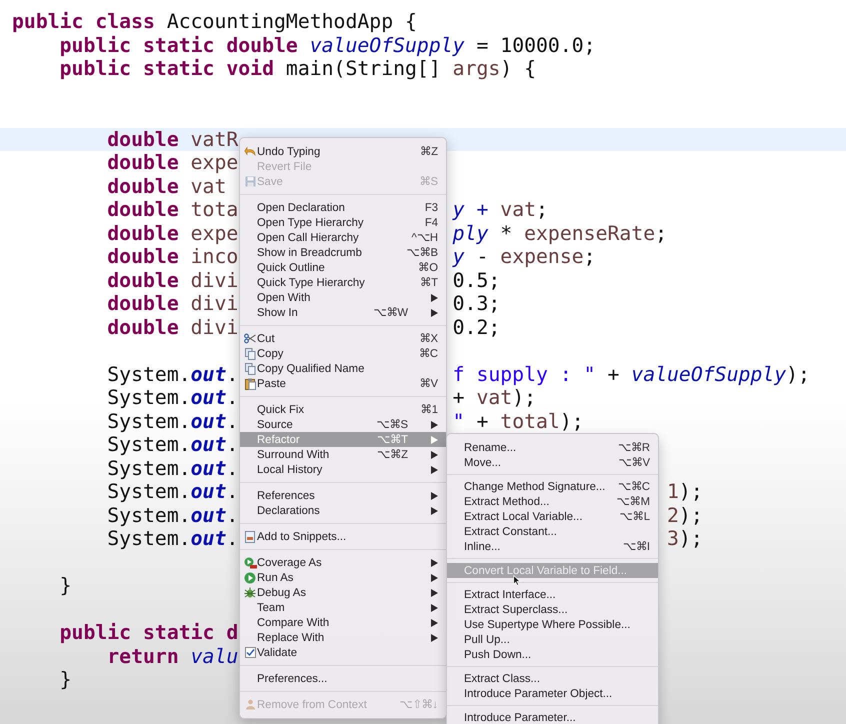 The width and height of the screenshot is (846, 724). Describe the element at coordinates (518, 68) in the screenshot. I see `code-text: ) {` at that location.